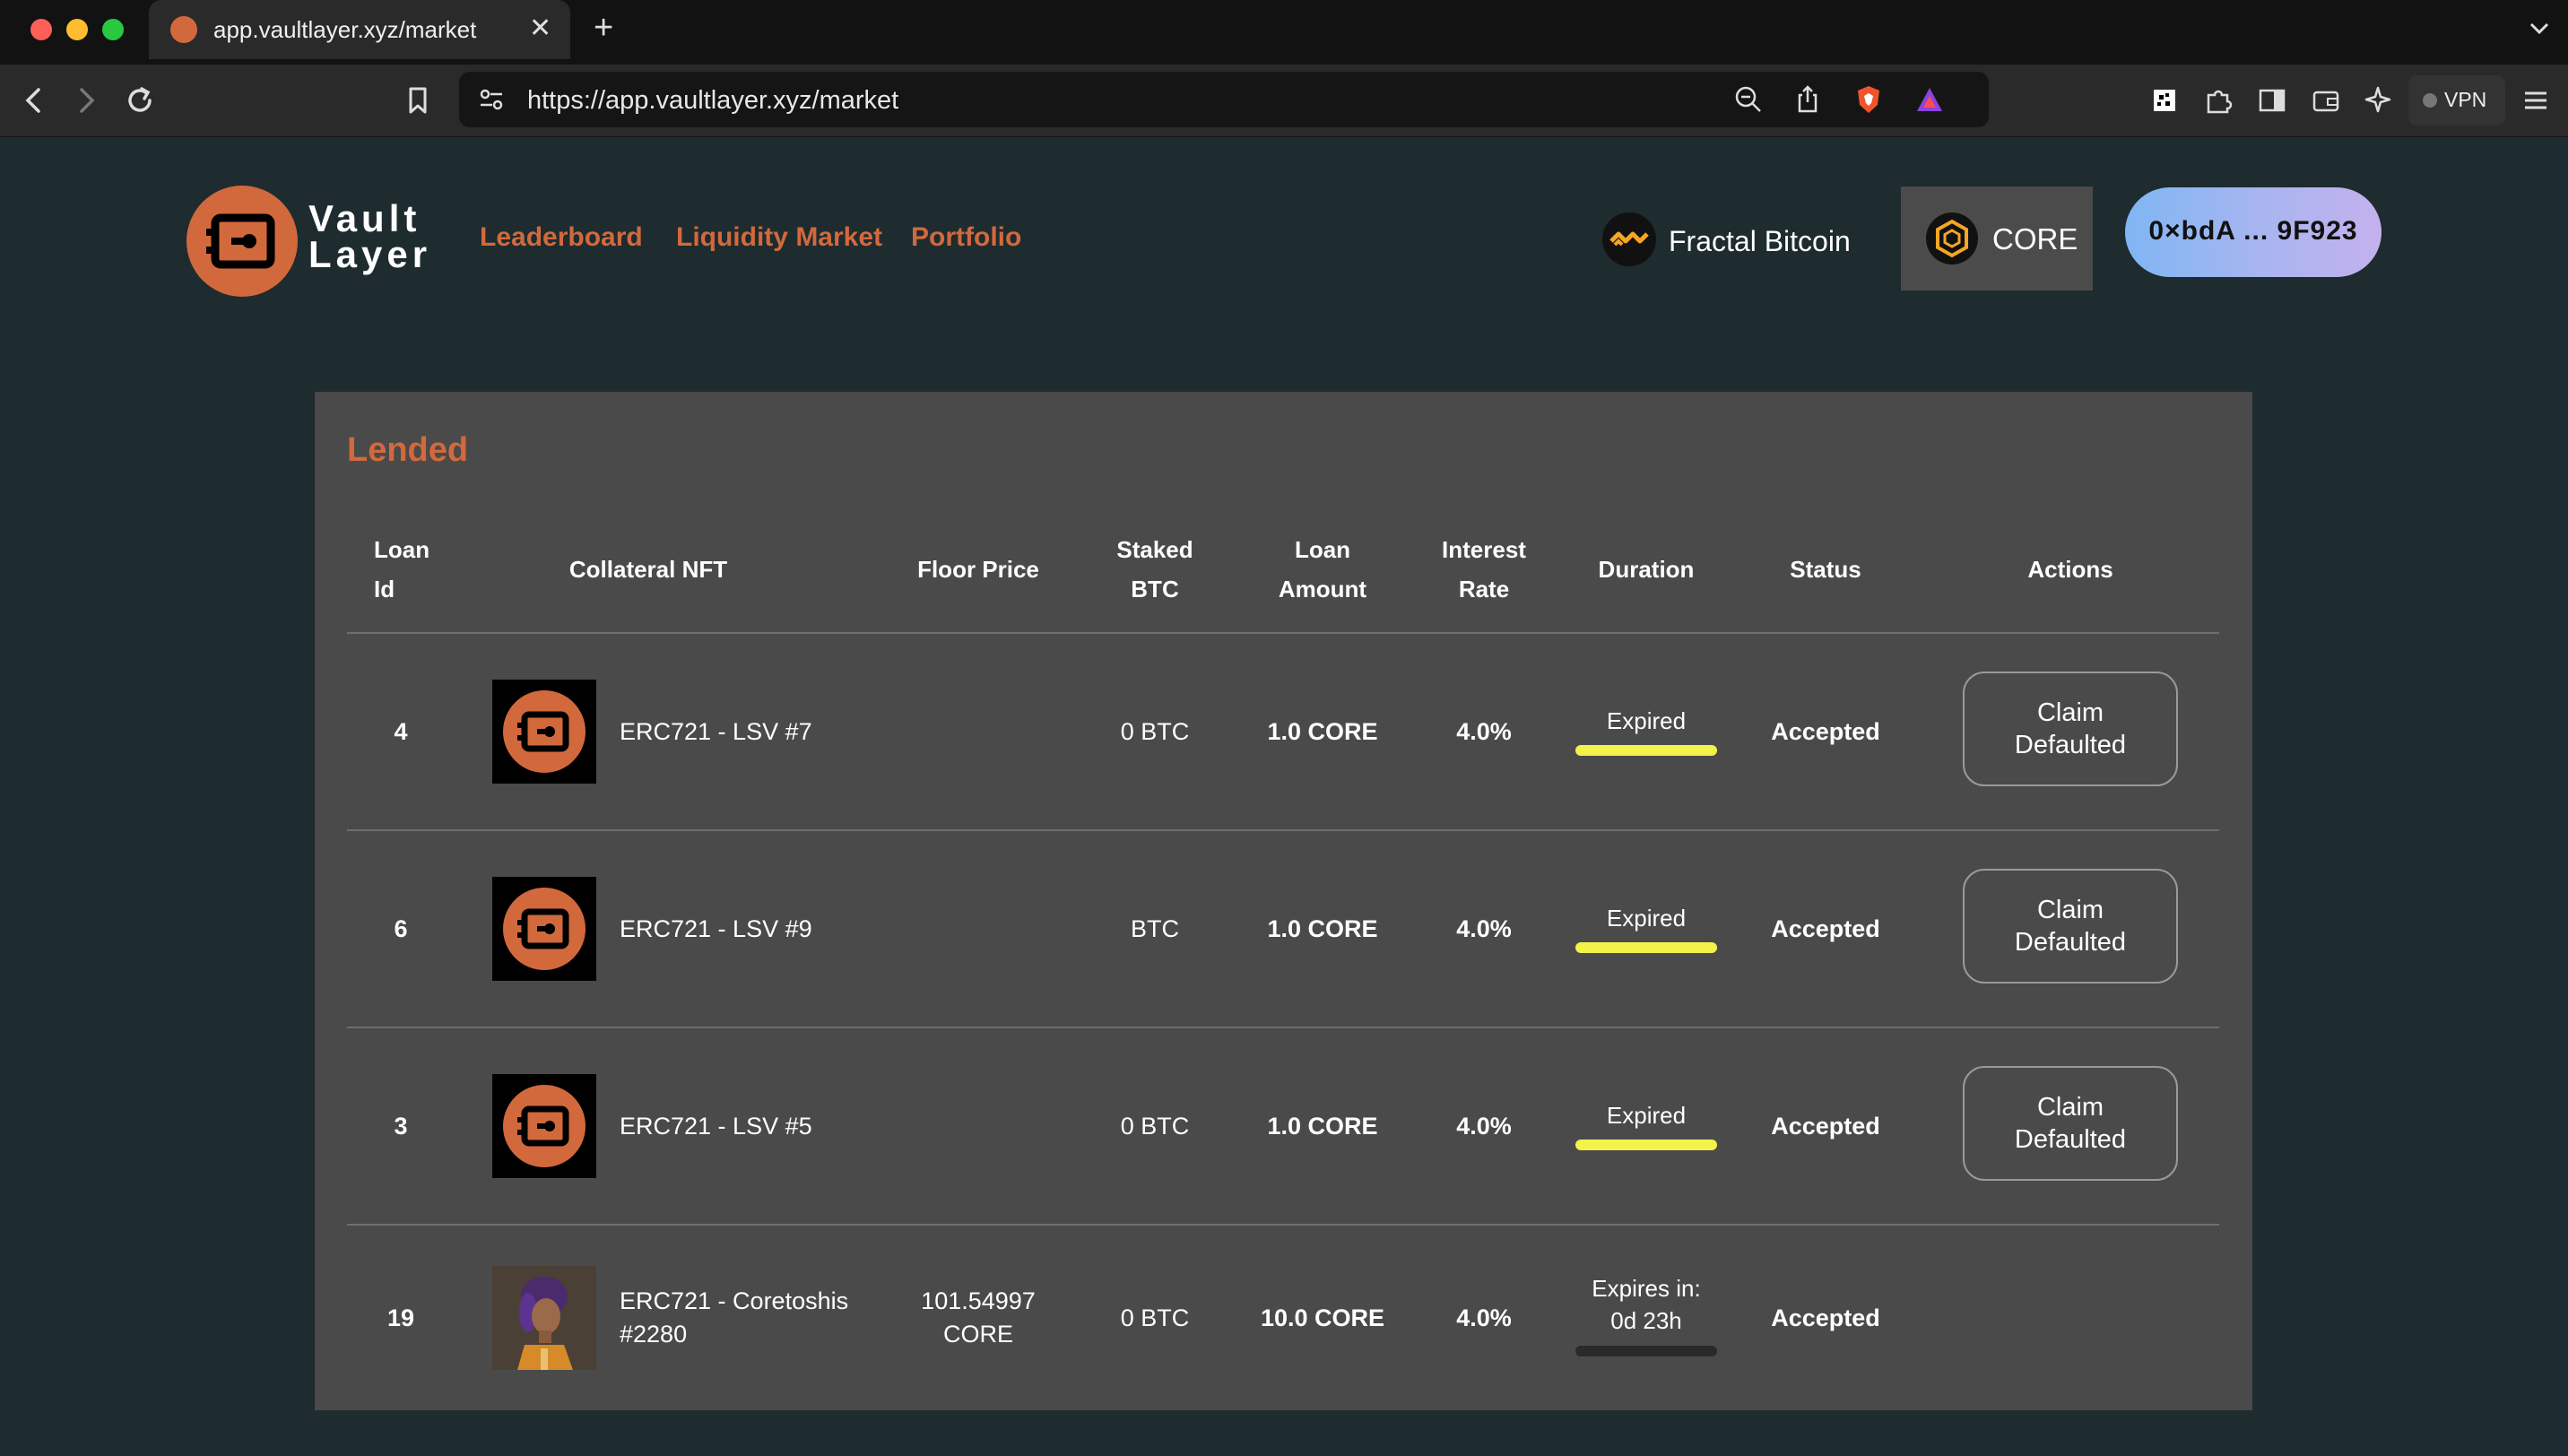 Image resolution: width=2568 pixels, height=1456 pixels. I want to click on col-header-interest-rate: Interest Rate, so click(1484, 569).